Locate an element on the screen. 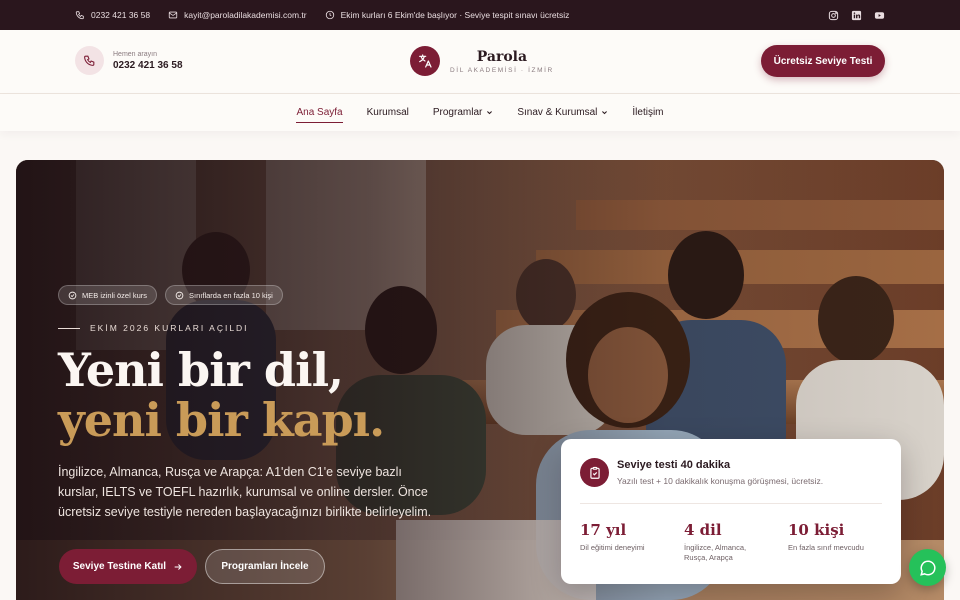 This screenshot has height=600, width=960. nav-item-label: Sınav & Kurumsal is located at coordinates (557, 112).